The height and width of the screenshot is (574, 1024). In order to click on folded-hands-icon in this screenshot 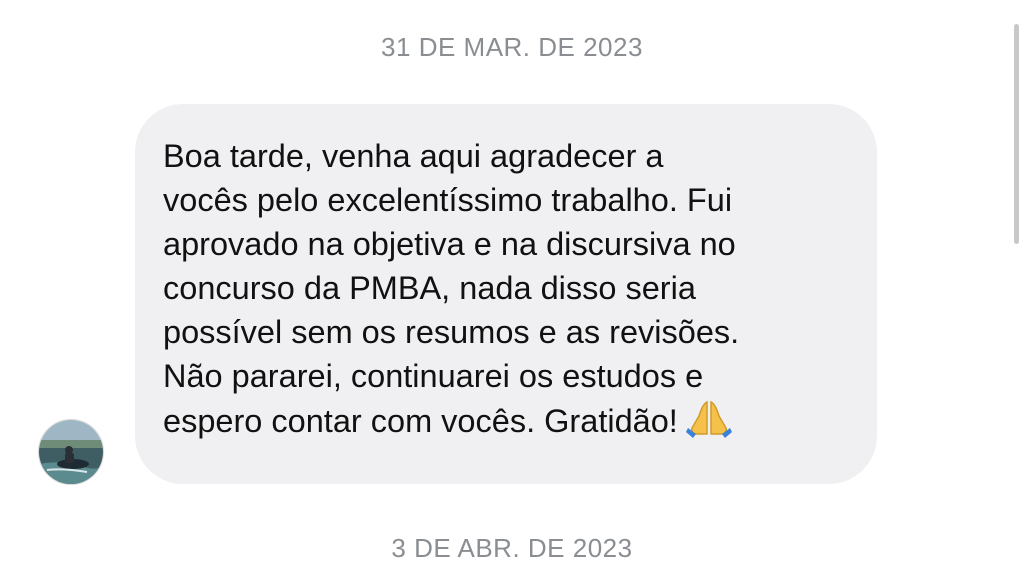, I will do `click(708, 420)`.